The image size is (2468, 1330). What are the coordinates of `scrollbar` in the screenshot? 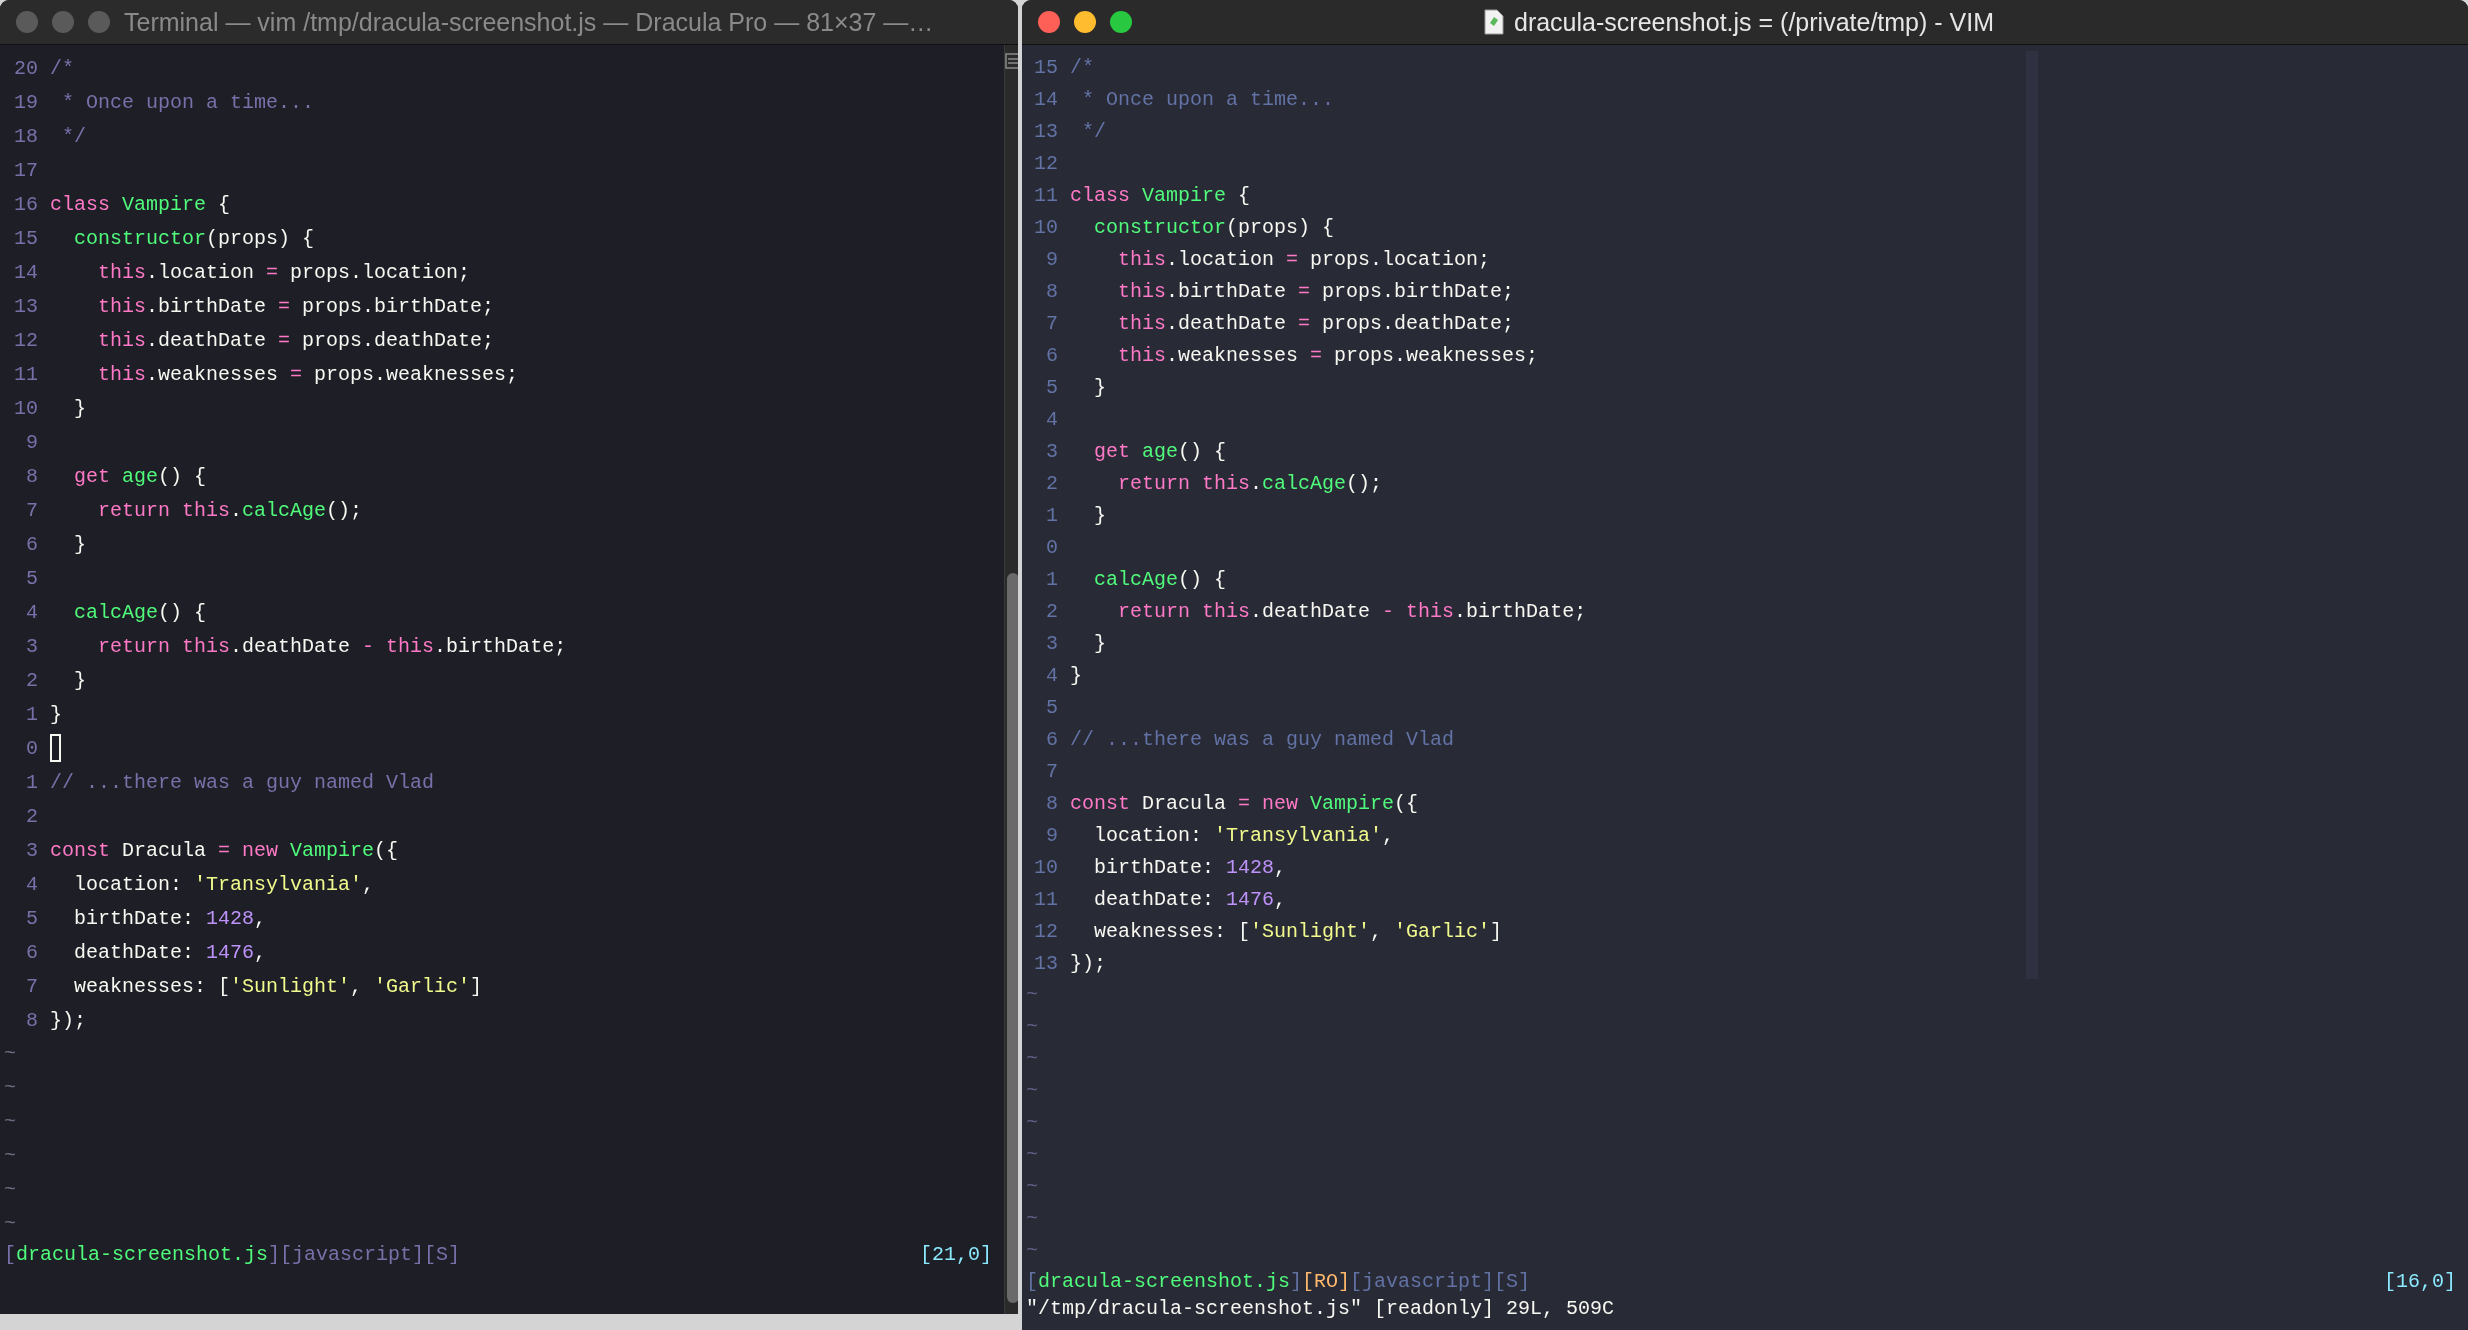 It's located at (1011, 679).